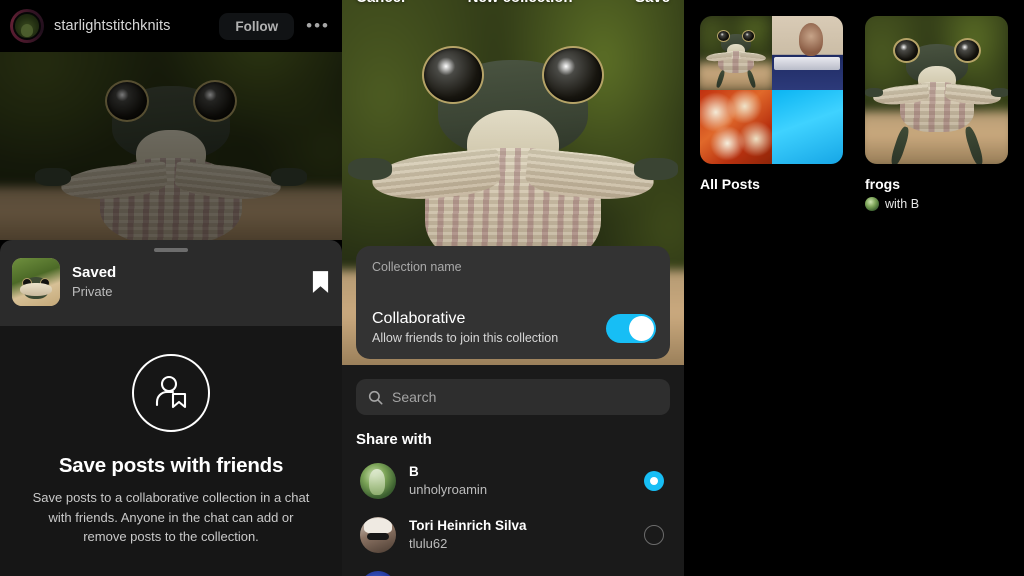  Describe the element at coordinates (171, 279) in the screenshot. I see `saved-collection-row: Saved Private` at that location.